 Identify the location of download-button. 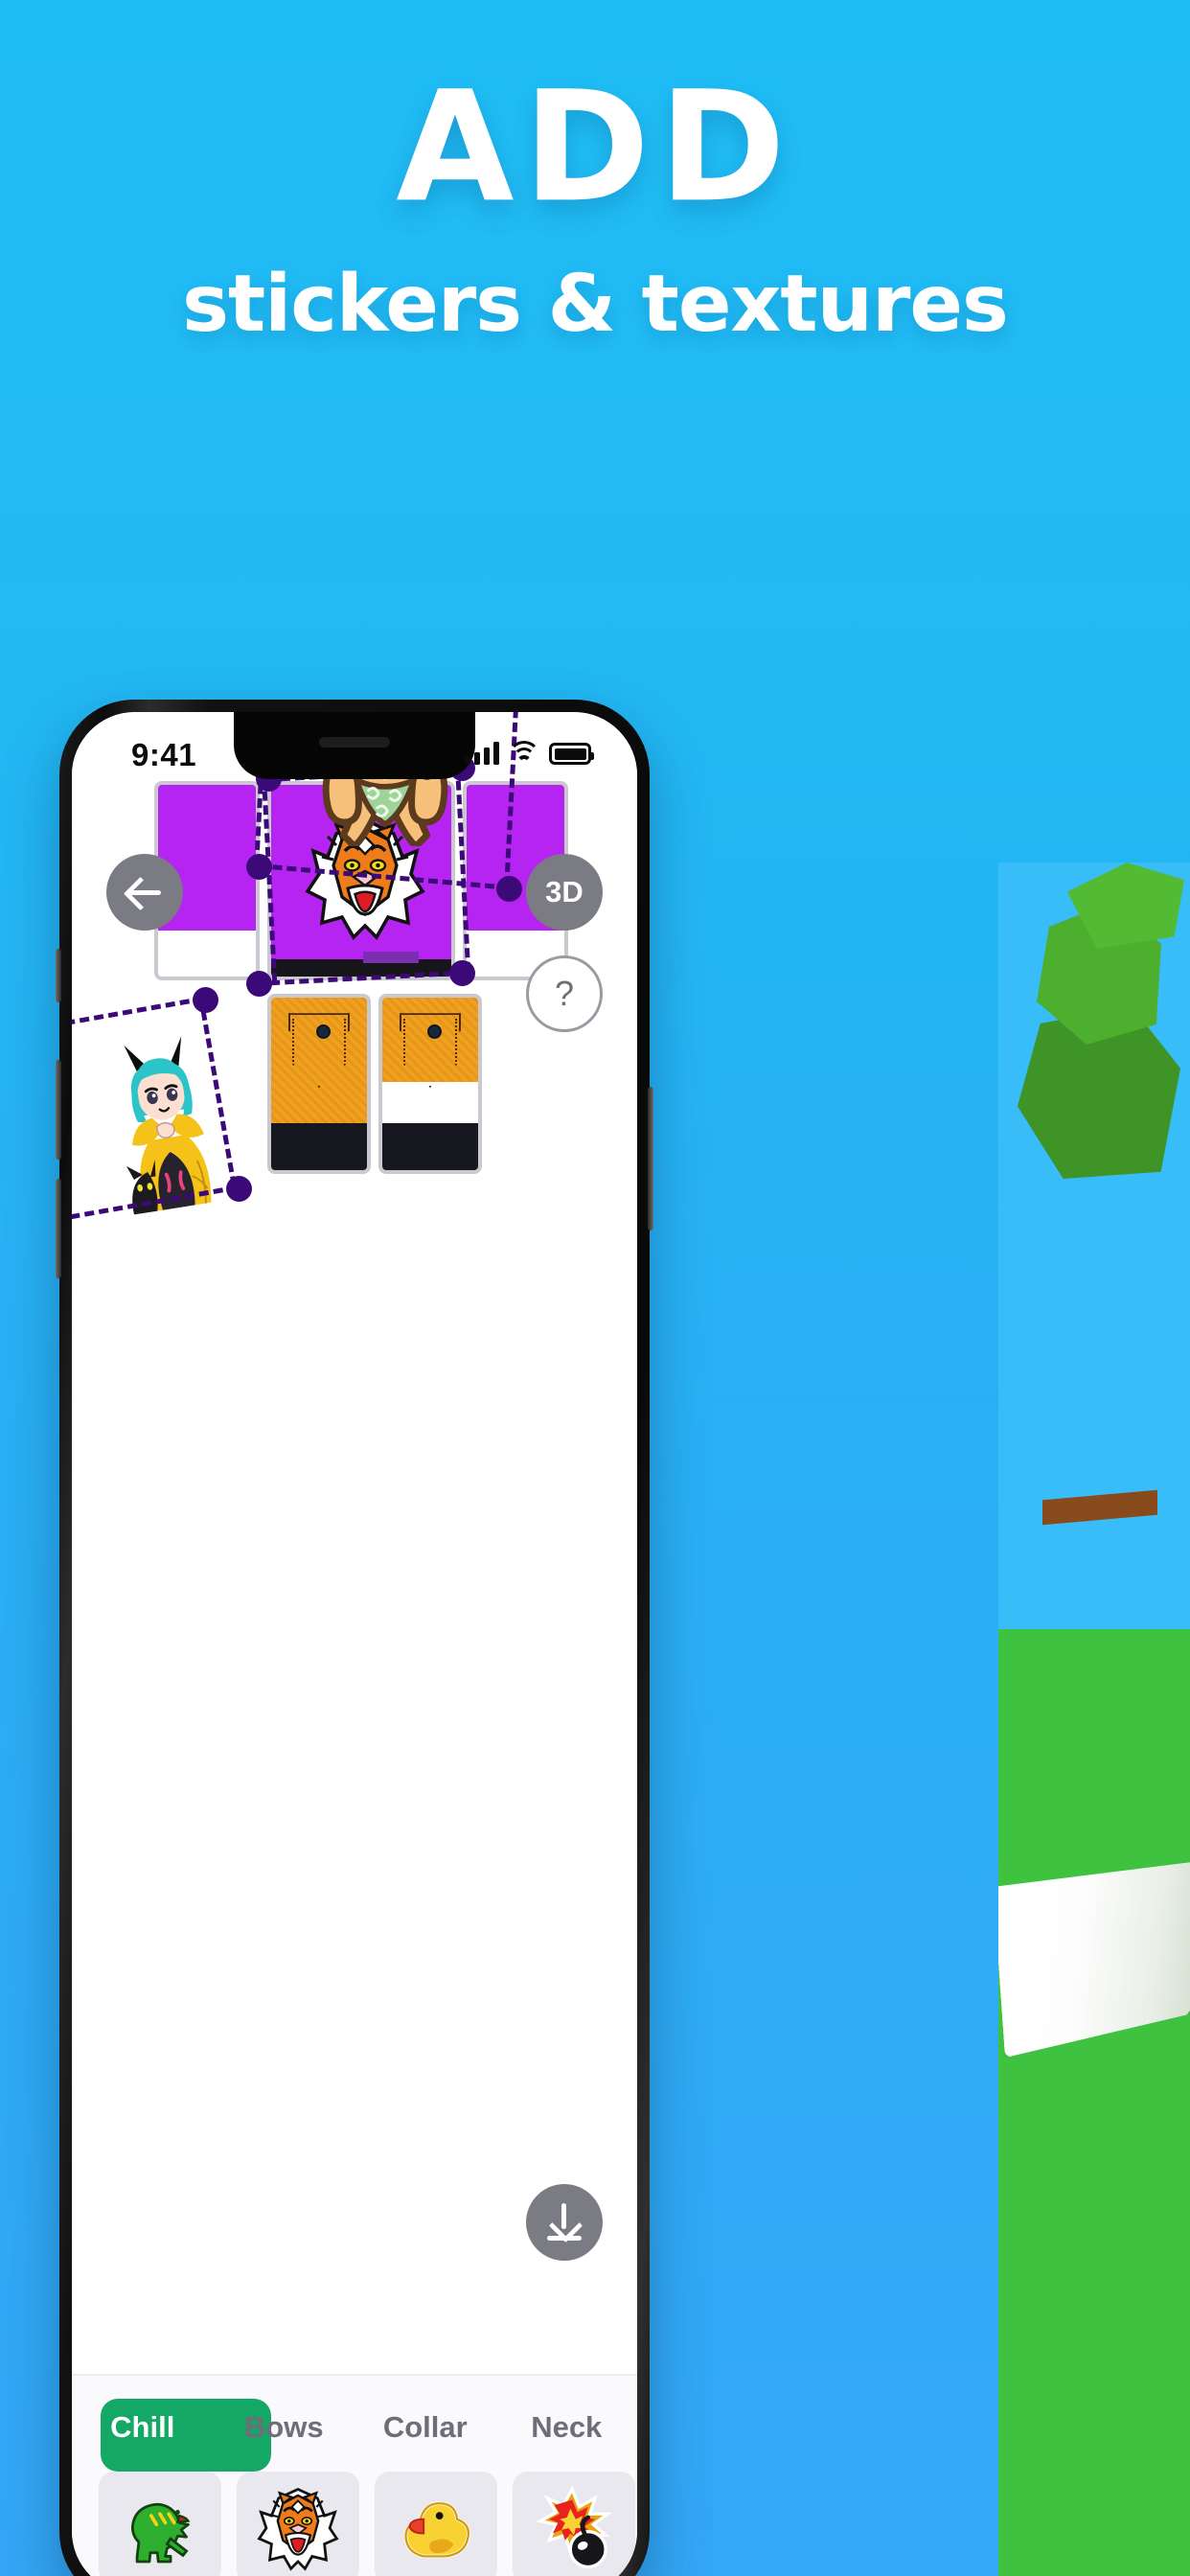
(564, 2222).